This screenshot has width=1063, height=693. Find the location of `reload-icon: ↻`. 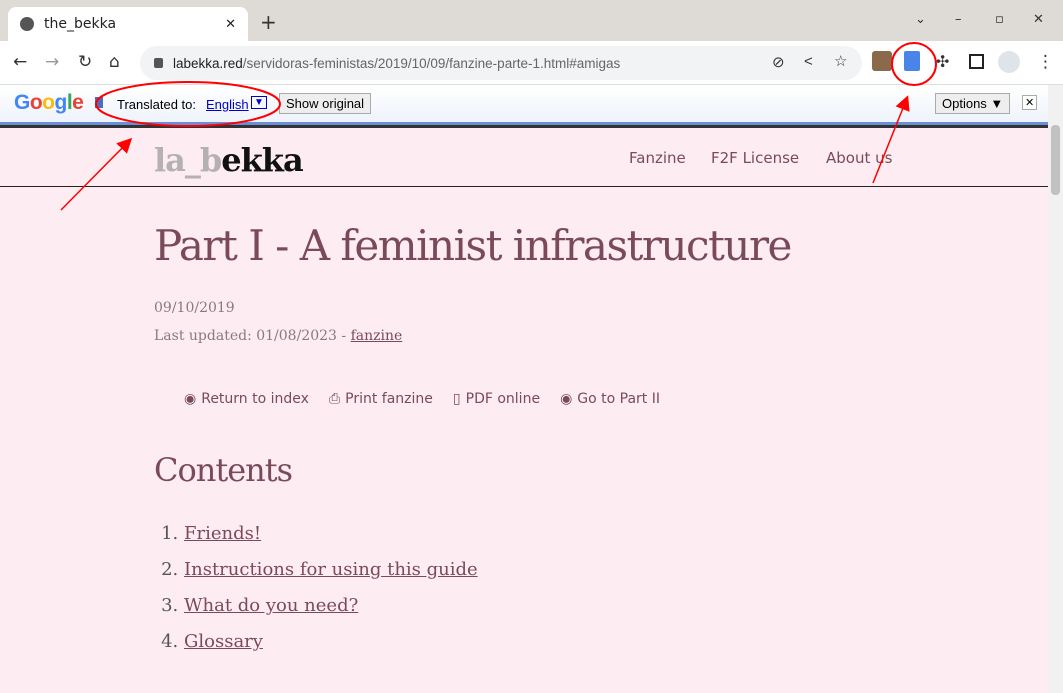

reload-icon: ↻ is located at coordinates (85, 62).